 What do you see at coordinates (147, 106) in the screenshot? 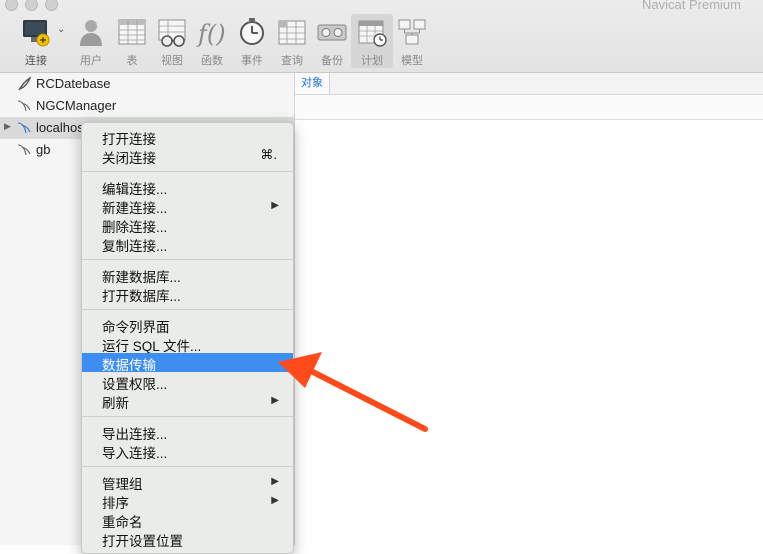
I see `connection-item-ngcmanager: NGCManager` at bounding box center [147, 106].